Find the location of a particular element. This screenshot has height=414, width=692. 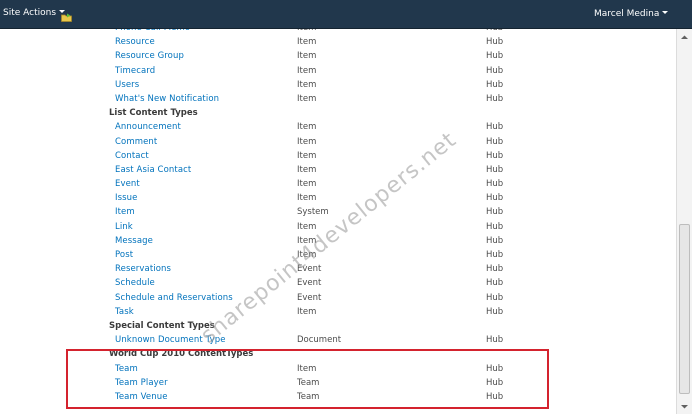

table-row: Schedule Event Hub is located at coordinates (338, 283).